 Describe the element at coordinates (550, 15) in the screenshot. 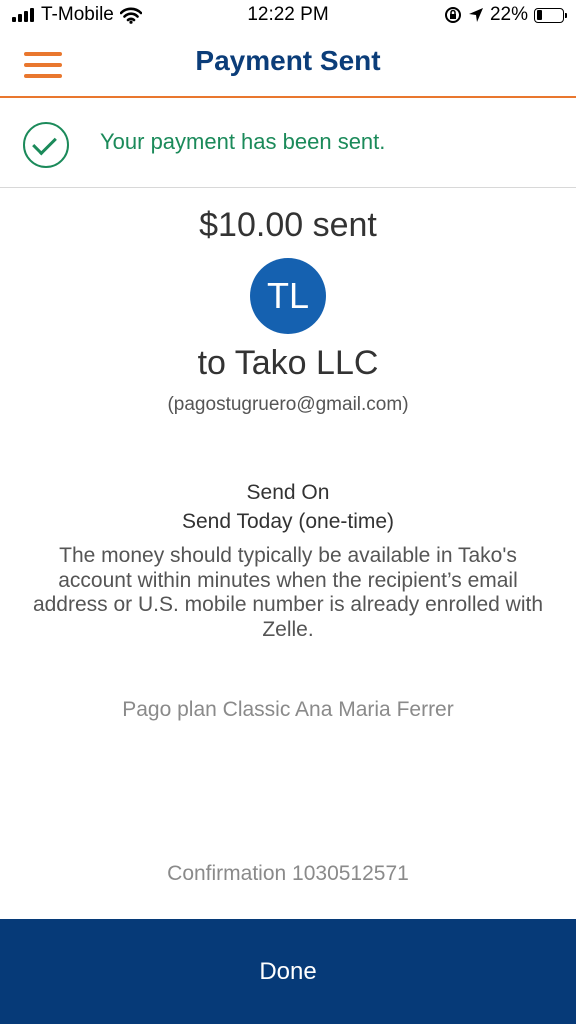

I see `battery-icon` at that location.